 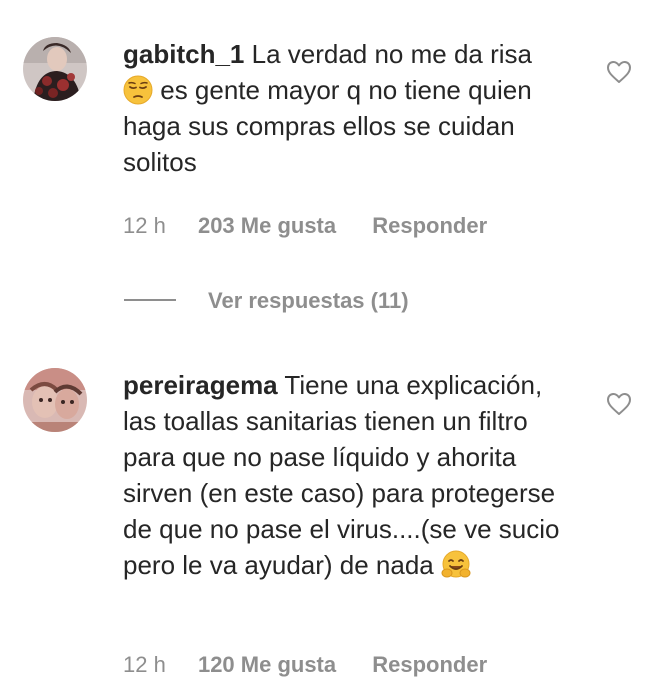 I want to click on comment-meta: 12 h 203 Me gusta Responder, so click(x=305, y=226).